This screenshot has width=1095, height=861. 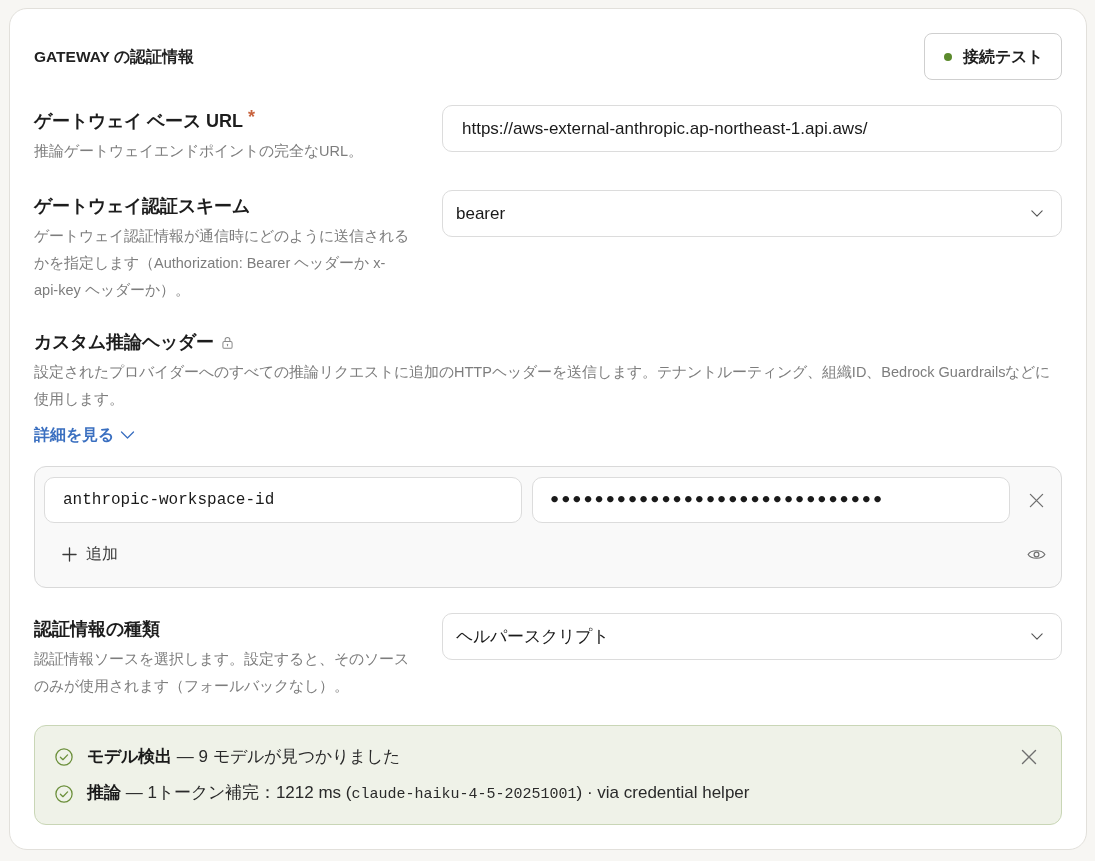 What do you see at coordinates (771, 500) in the screenshot?
I see `header-value-input: ••••••••••••••••••••••••••••••` at bounding box center [771, 500].